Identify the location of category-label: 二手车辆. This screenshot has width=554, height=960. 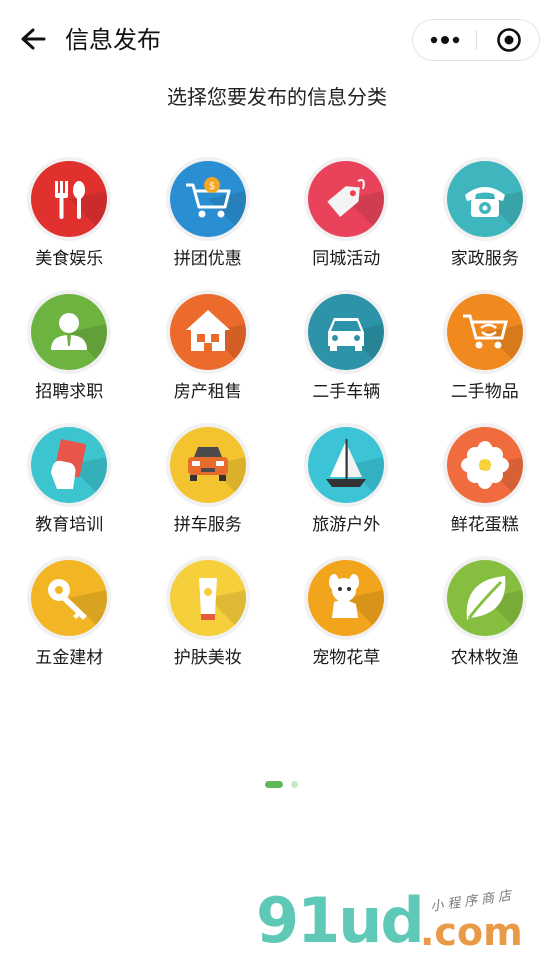
(346, 392).